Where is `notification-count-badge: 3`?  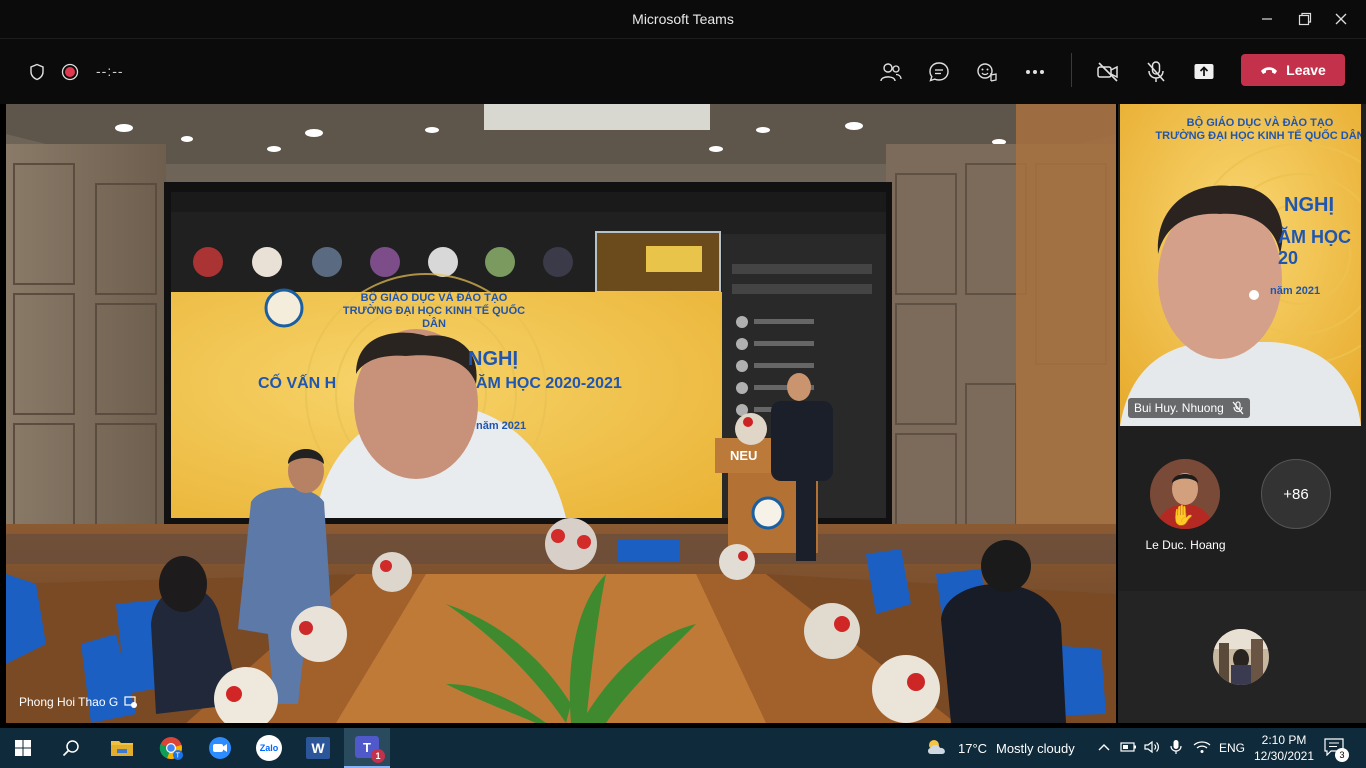 notification-count-badge: 3 is located at coordinates (1342, 755).